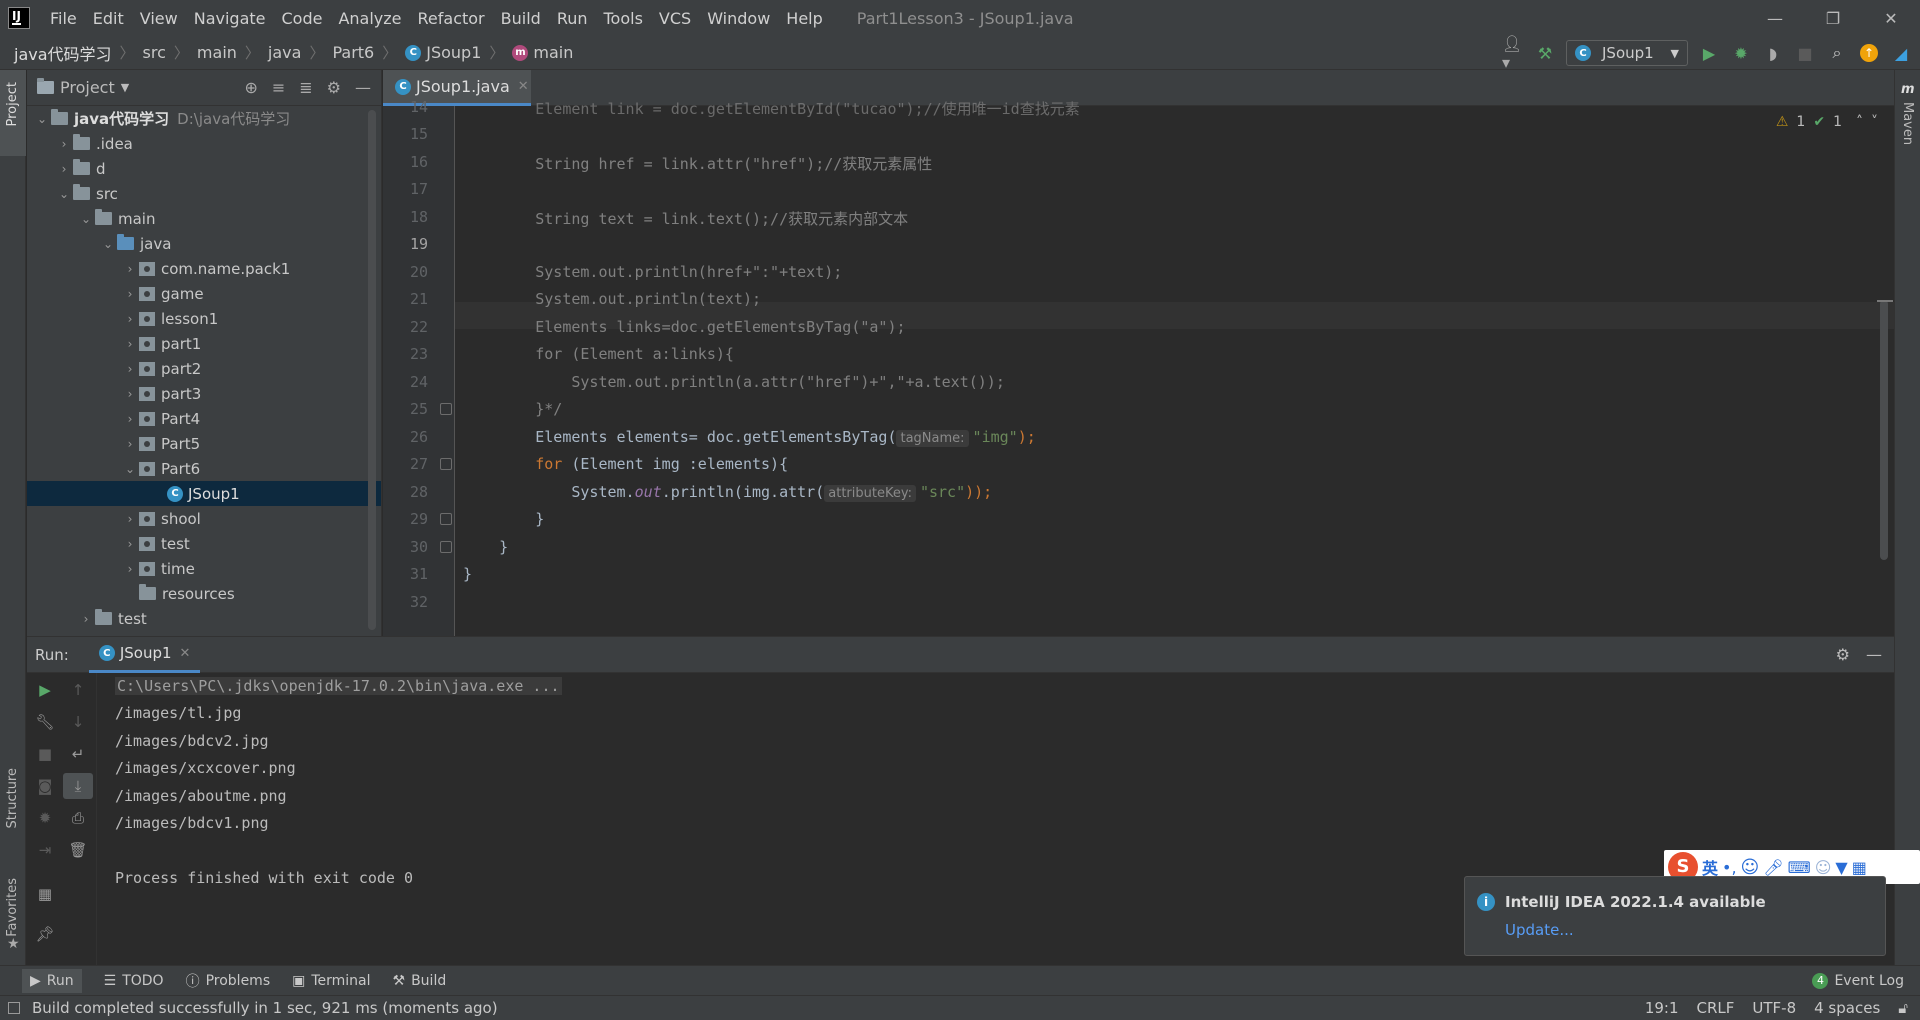  Describe the element at coordinates (305, 87) in the screenshot. I see `collapse-all-icon: ≣` at that location.